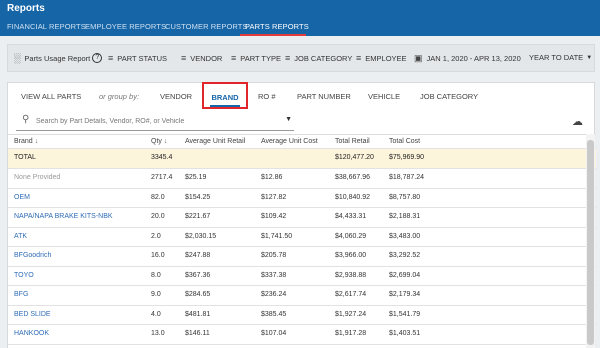 This screenshot has width=600, height=348. I want to click on help-icon: ?, so click(97, 58).